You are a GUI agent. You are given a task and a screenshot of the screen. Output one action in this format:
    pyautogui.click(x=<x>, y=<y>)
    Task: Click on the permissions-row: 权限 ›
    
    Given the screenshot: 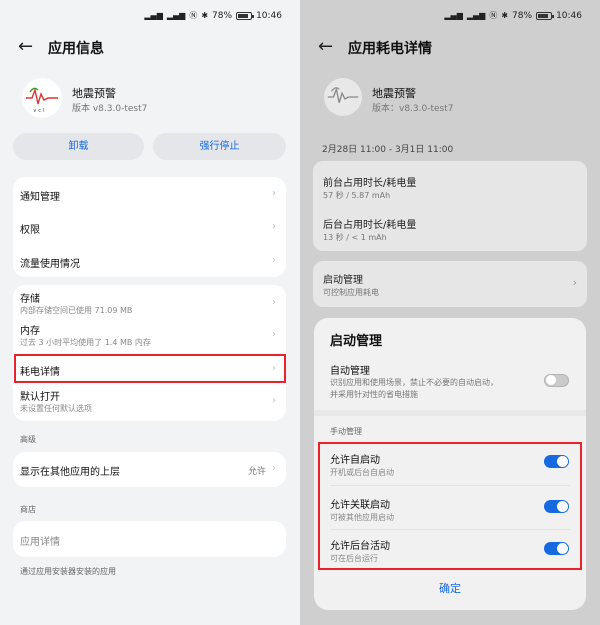 What is the action you would take?
    pyautogui.click(x=149, y=226)
    